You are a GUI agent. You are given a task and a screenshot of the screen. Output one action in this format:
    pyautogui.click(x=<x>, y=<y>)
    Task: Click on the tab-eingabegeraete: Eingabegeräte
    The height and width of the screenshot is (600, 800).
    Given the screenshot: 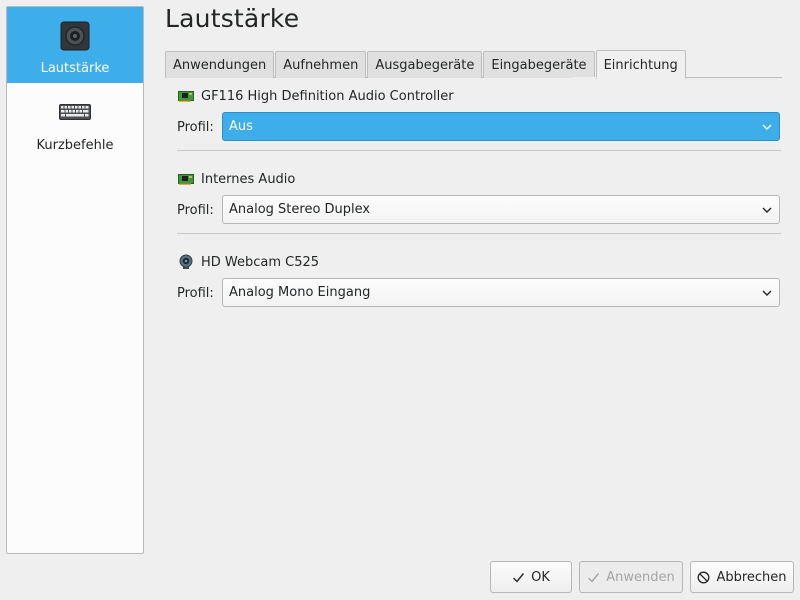 What is the action you would take?
    pyautogui.click(x=539, y=64)
    